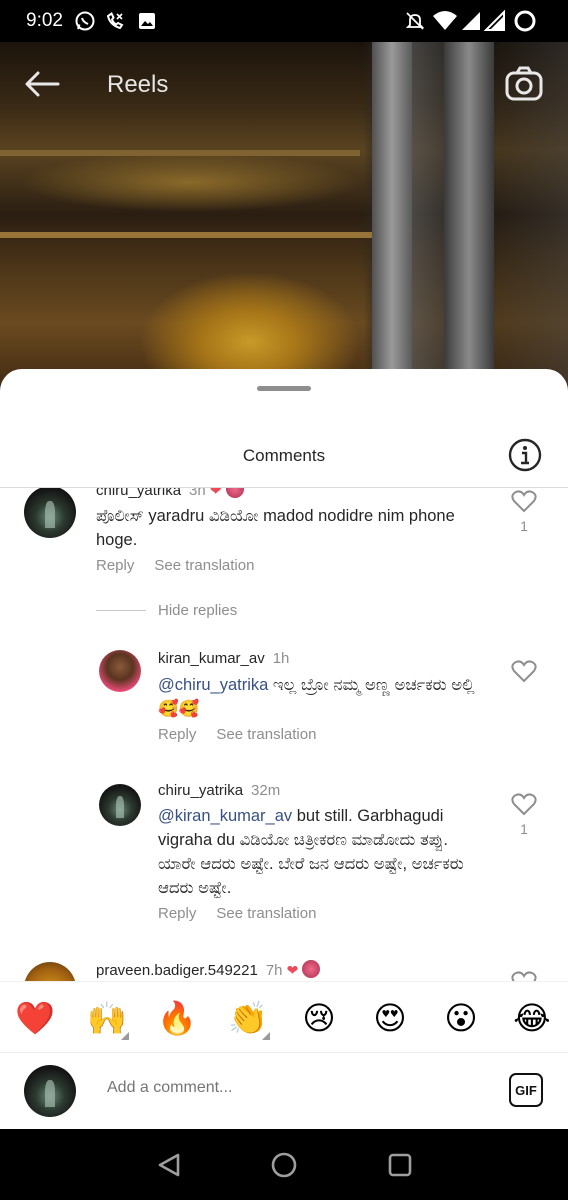 The image size is (568, 1200). I want to click on emoji-glyph: 👏, so click(248, 1018).